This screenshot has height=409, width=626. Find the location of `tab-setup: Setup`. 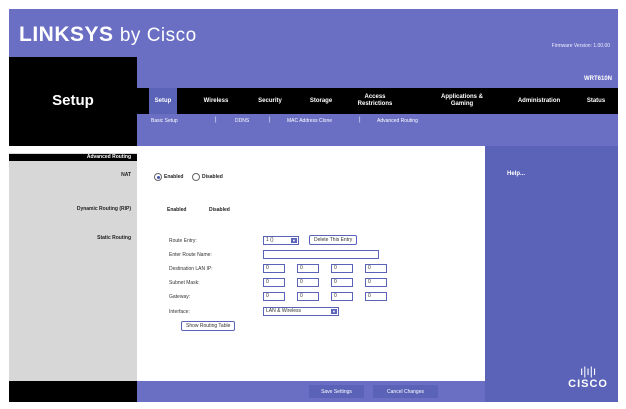

tab-setup: Setup is located at coordinates (163, 101).